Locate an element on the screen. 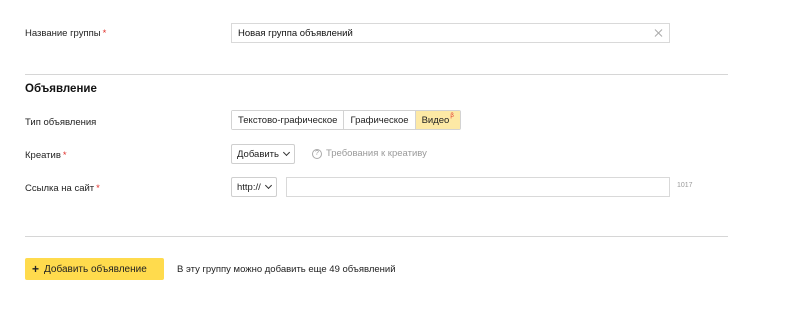 The height and width of the screenshot is (320, 792). ad-type-switch: Текстово-графическое Графическое Видео β is located at coordinates (346, 120).